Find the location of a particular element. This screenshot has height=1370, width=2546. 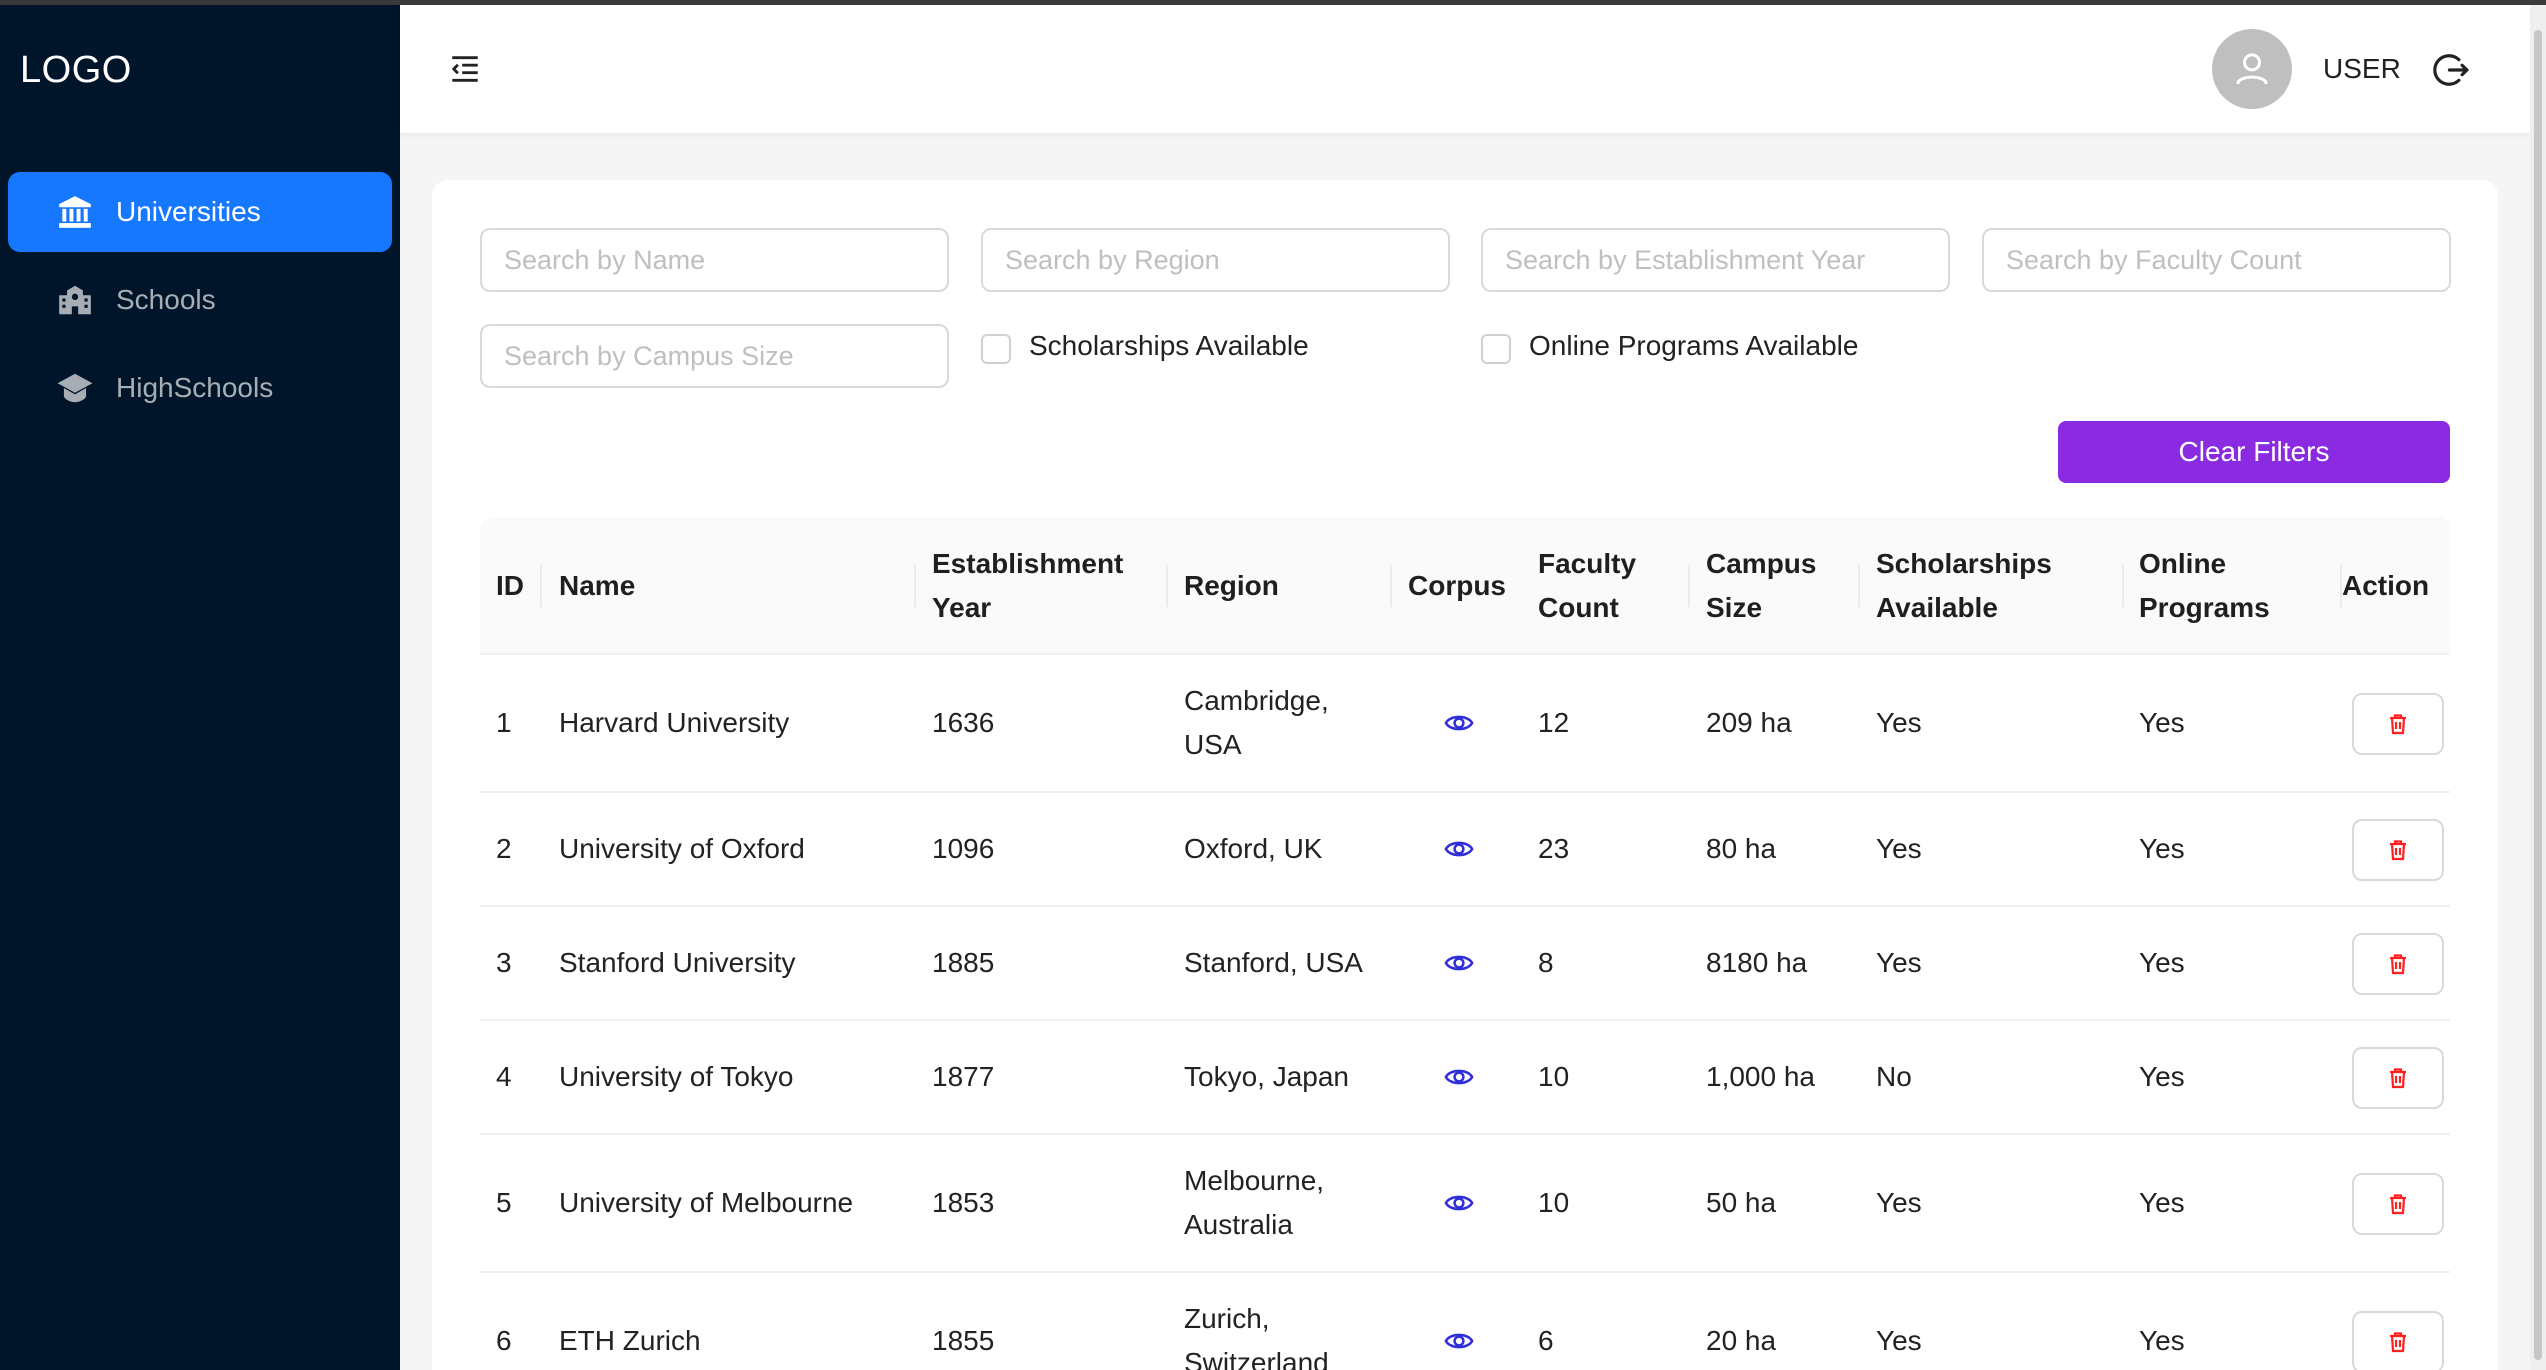

cell-establishment-year: 1853 is located at coordinates (963, 1202).